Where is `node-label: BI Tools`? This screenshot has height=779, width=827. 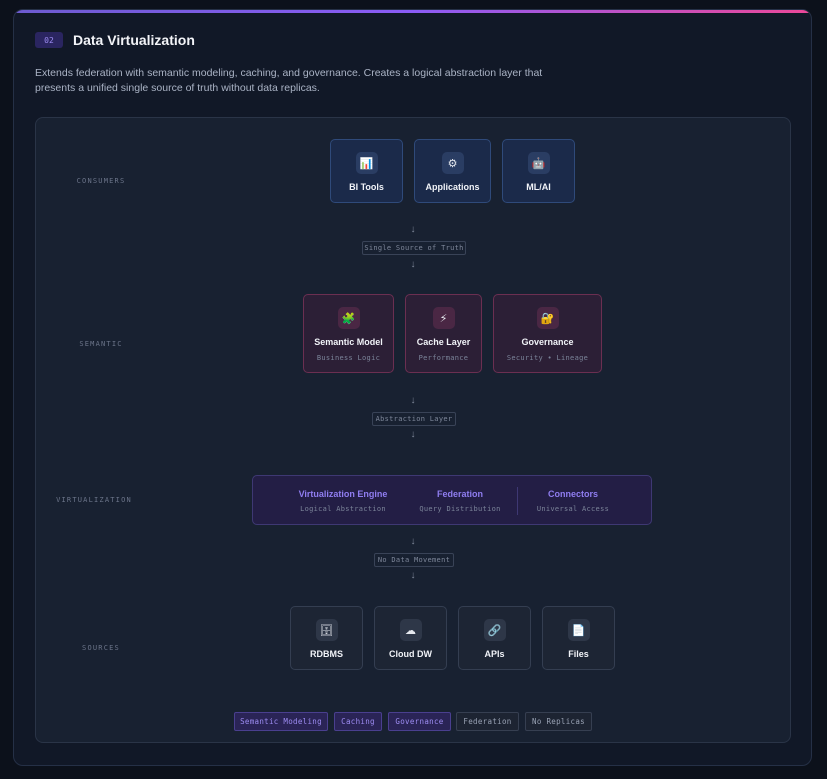
node-label: BI Tools is located at coordinates (366, 187).